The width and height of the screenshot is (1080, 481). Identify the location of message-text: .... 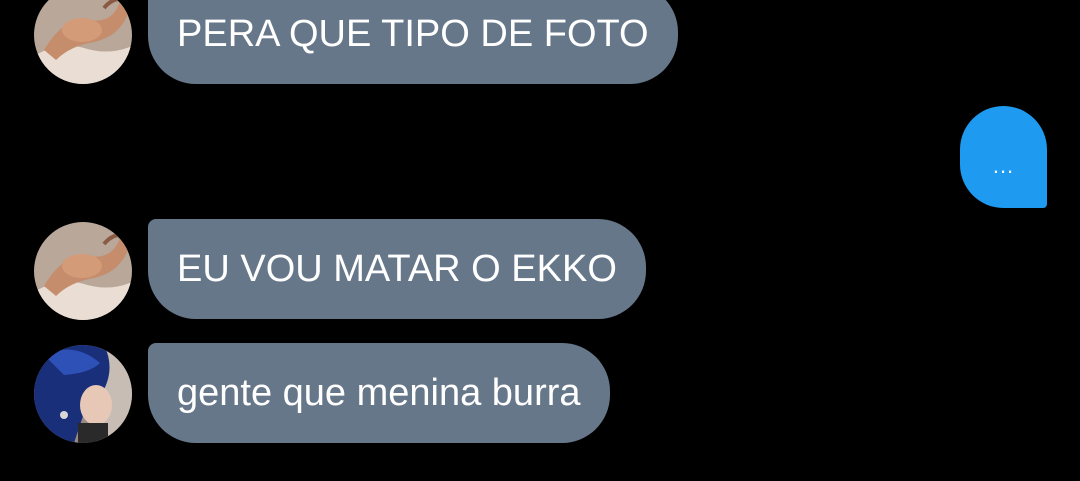
(1003, 165).